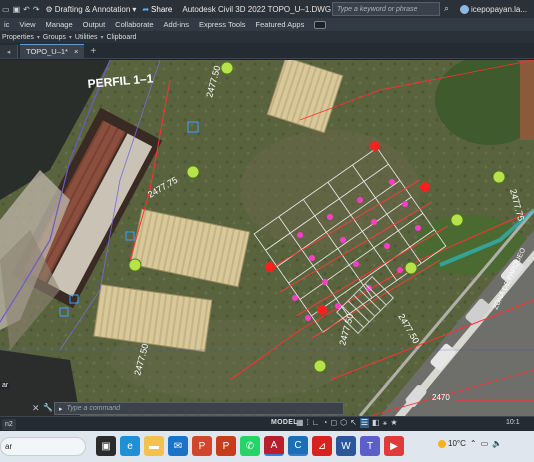 The image size is (534, 462). Describe the element at coordinates (6, 24) in the screenshot. I see `ribbon-tab: ic` at that location.